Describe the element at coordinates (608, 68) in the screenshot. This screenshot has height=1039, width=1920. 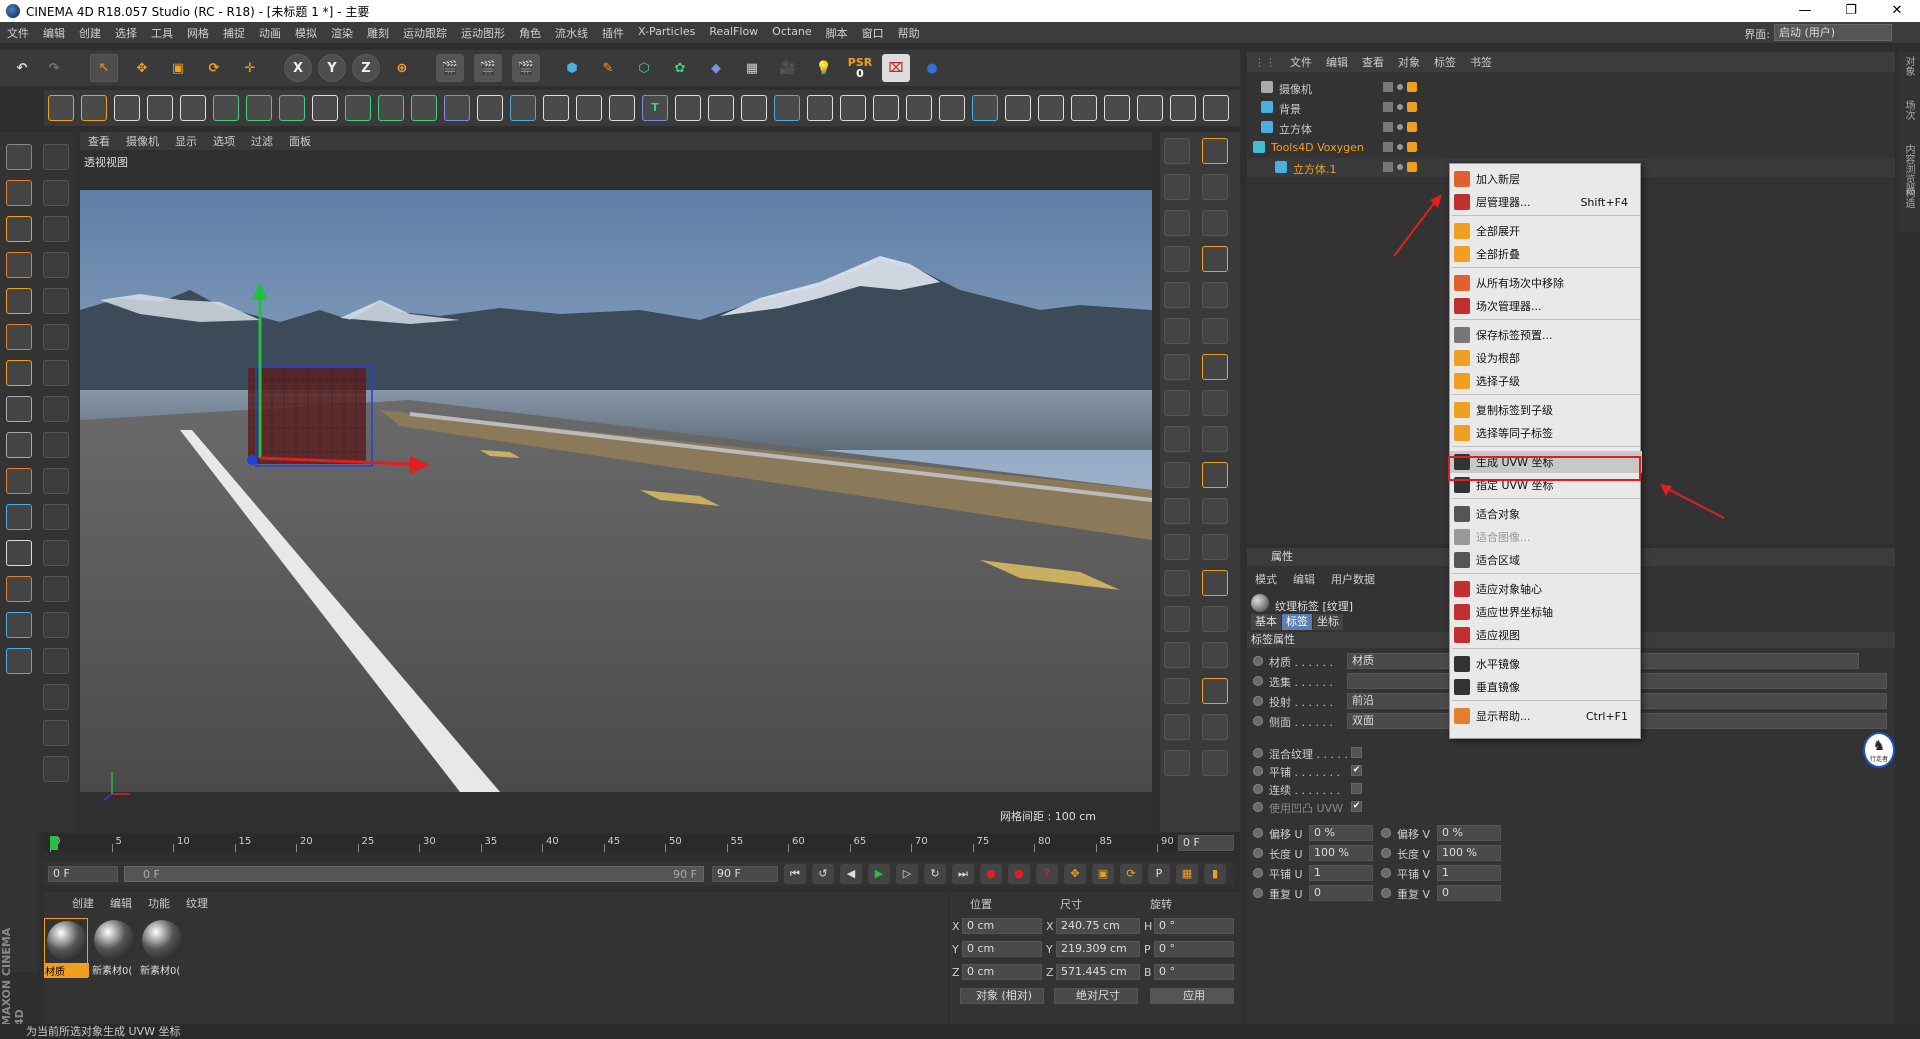
I see `pen-icon: ✎` at that location.